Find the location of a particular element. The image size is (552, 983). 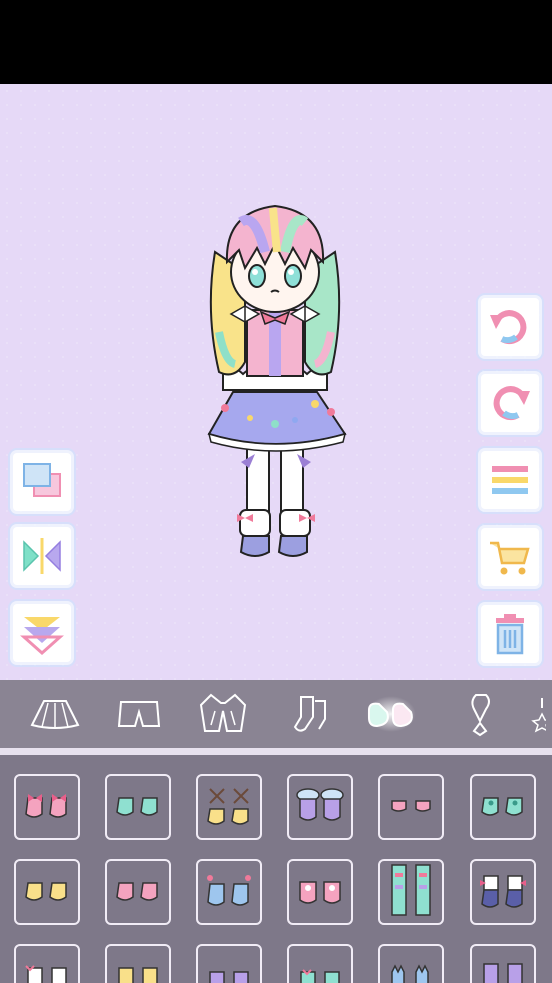

navy-bow-boots-icon is located at coordinates (503, 891).